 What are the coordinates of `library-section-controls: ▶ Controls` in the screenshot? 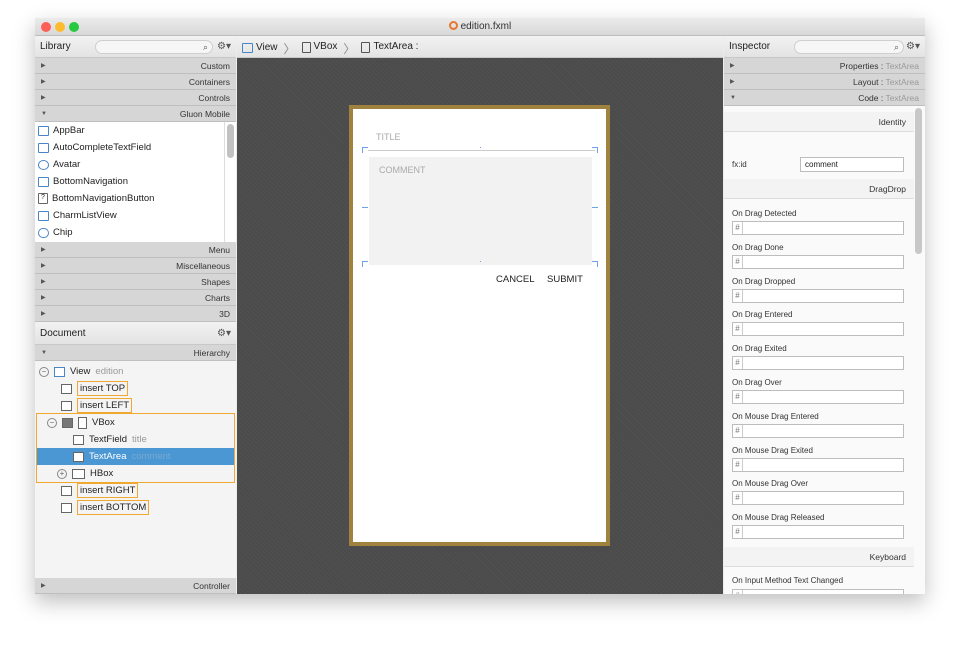 It's located at (135, 98).